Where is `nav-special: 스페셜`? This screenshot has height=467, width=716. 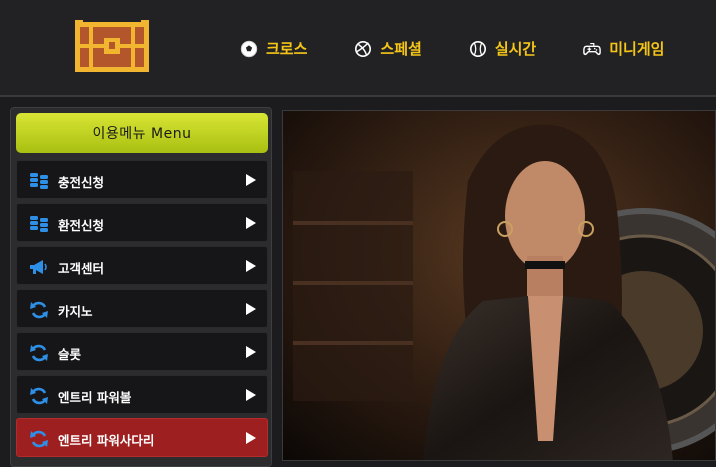
nav-special: 스페셜 is located at coordinates (388, 48).